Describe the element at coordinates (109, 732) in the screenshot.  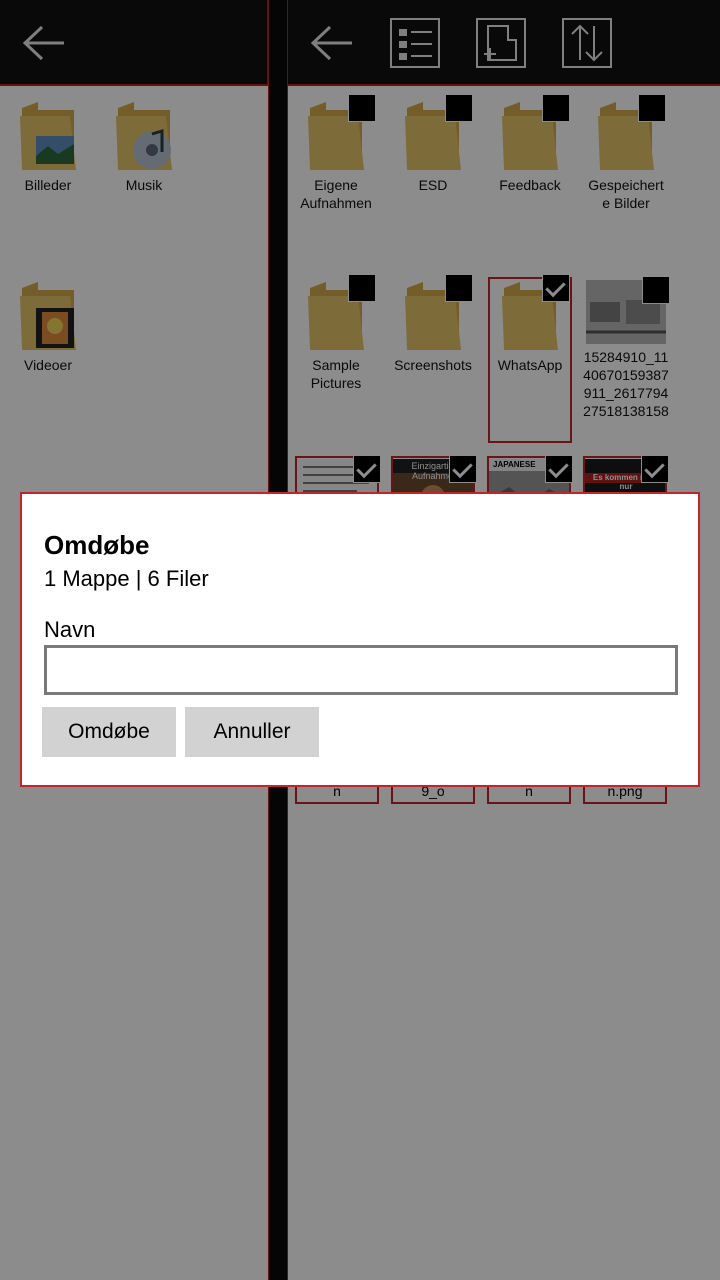
I see `rename-button: Omdøbe` at that location.